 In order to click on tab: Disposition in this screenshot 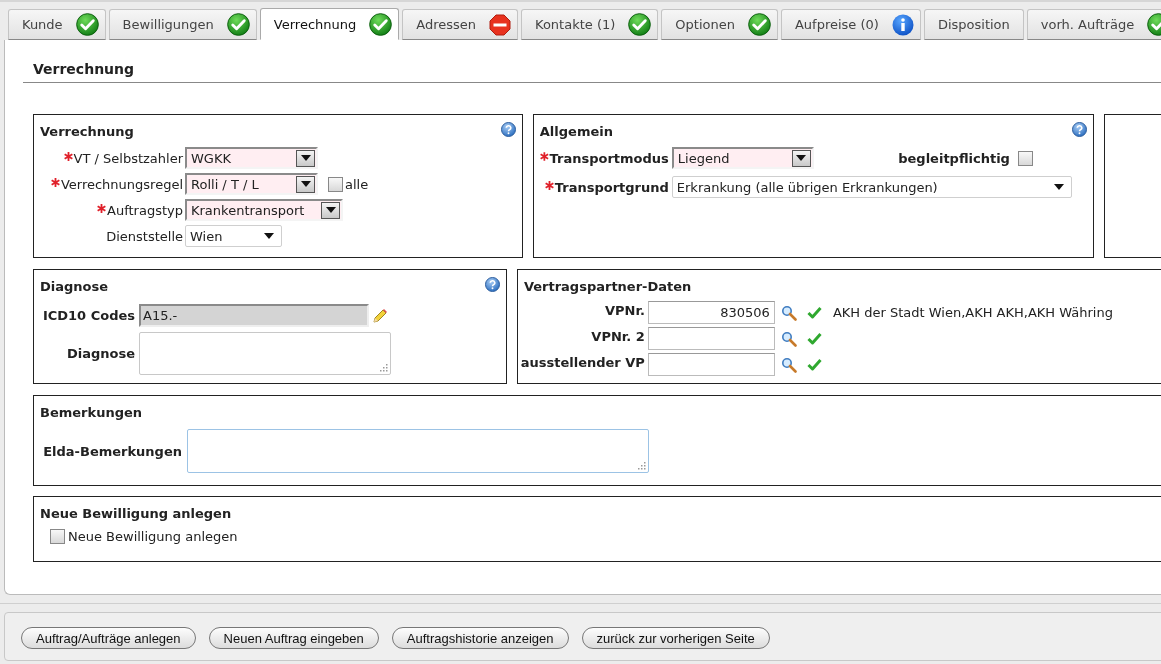, I will do `click(973, 24)`.